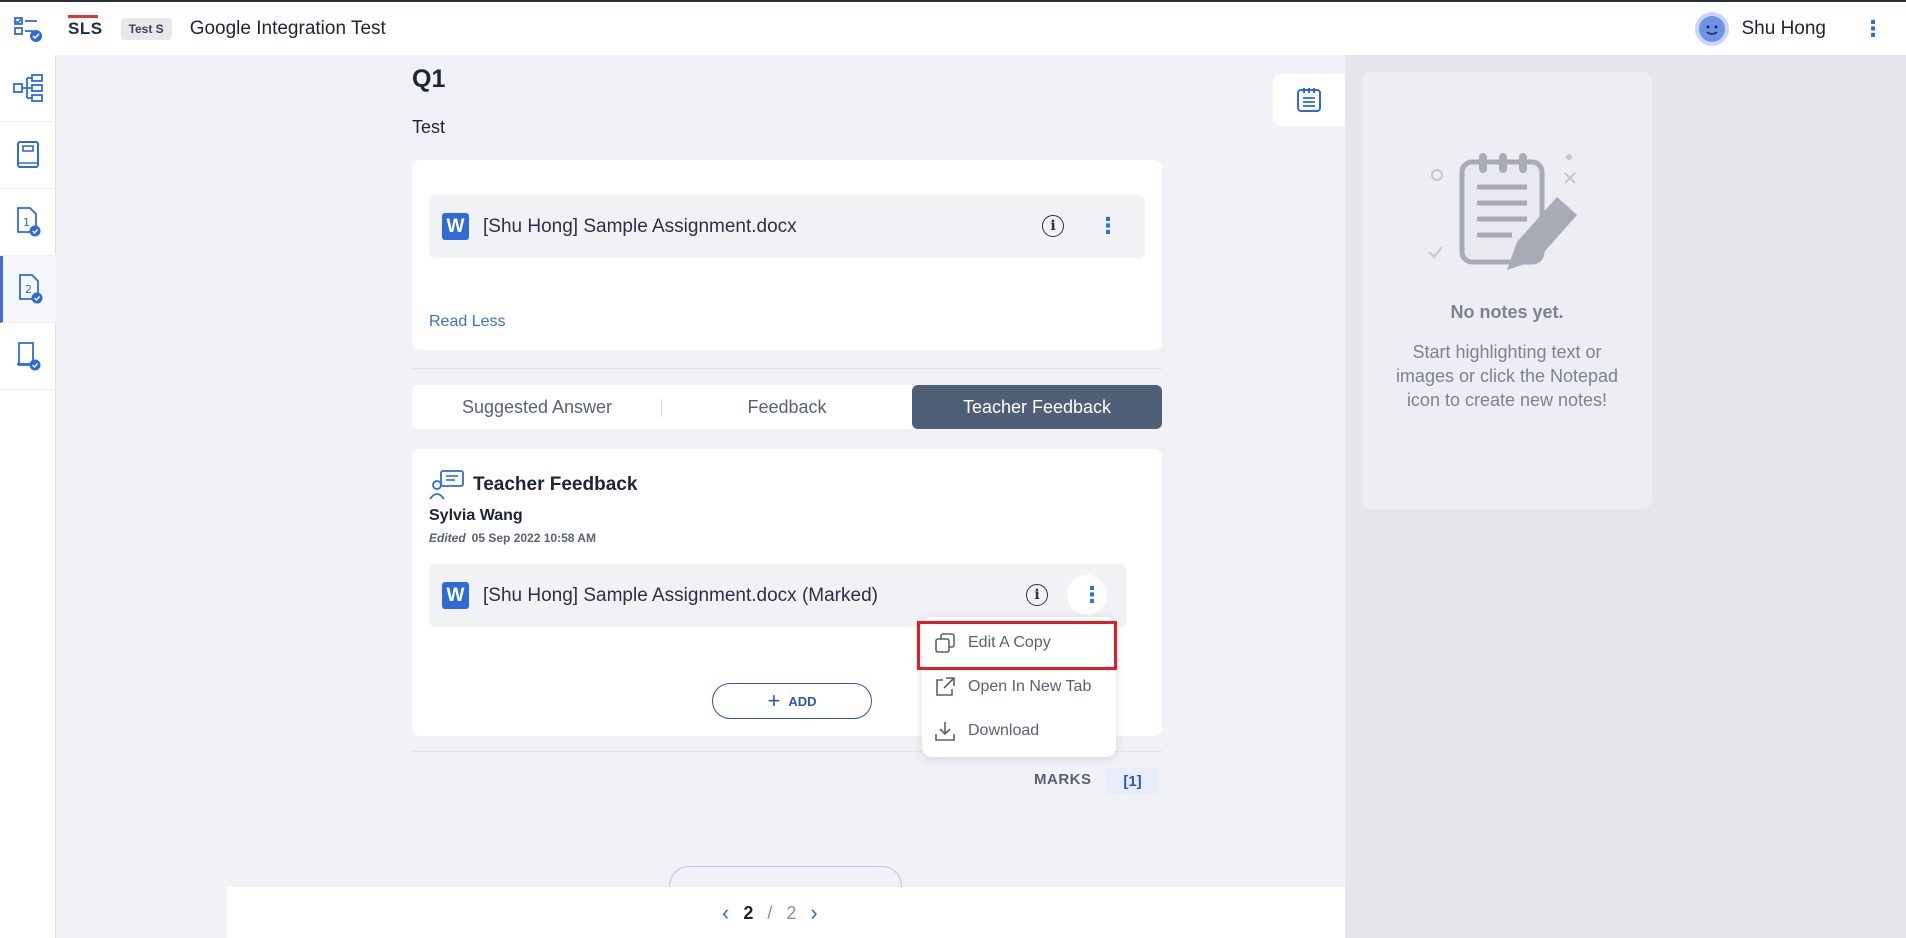 This screenshot has height=938, width=1906. I want to click on attachment-row: W [Shu Hong] Sample Assignment.docx i ⋮, so click(787, 226).